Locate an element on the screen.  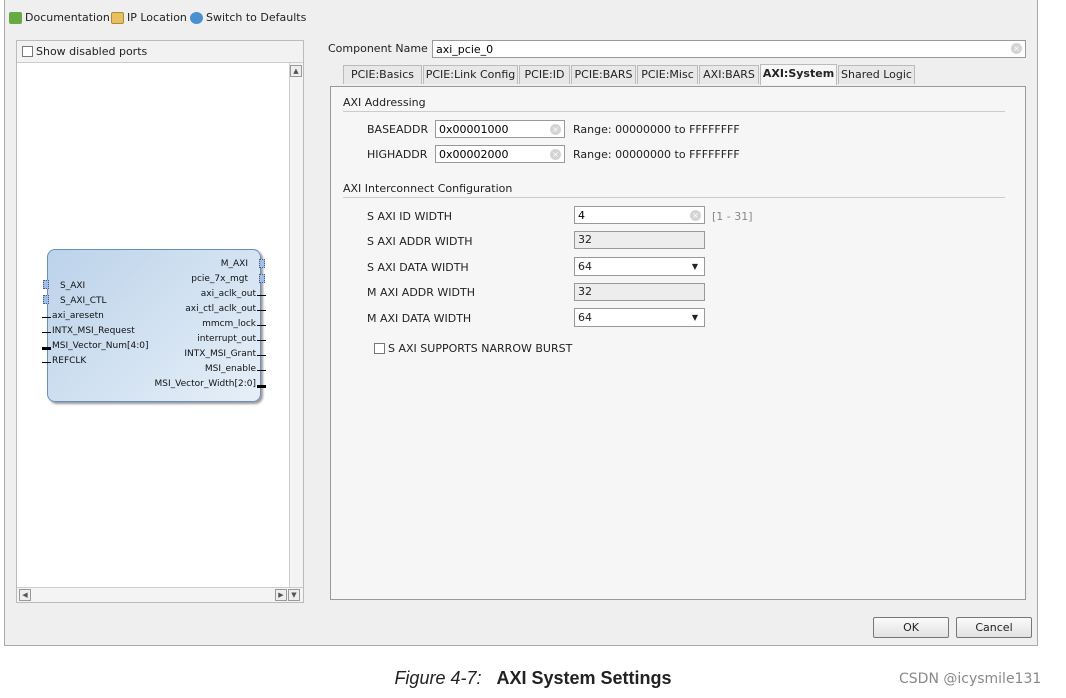
narrow-burst-checkbox: S AXI SUPPORTS NARROW BURST is located at coordinates (473, 348).